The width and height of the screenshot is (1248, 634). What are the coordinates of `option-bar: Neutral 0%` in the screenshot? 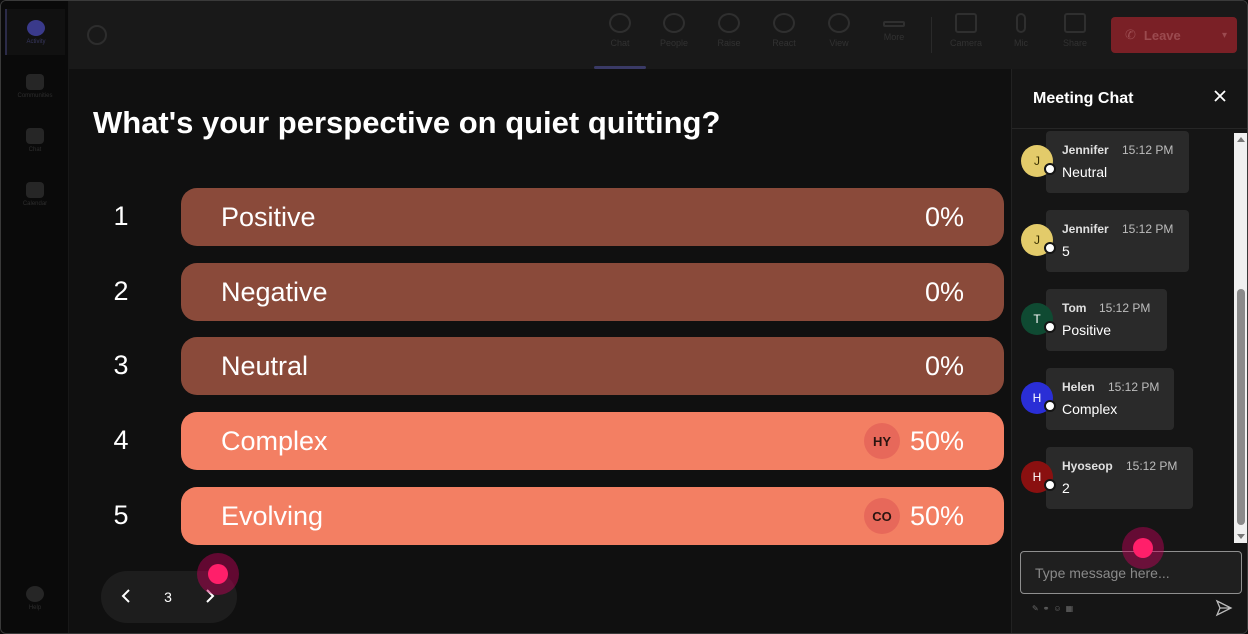 It's located at (592, 366).